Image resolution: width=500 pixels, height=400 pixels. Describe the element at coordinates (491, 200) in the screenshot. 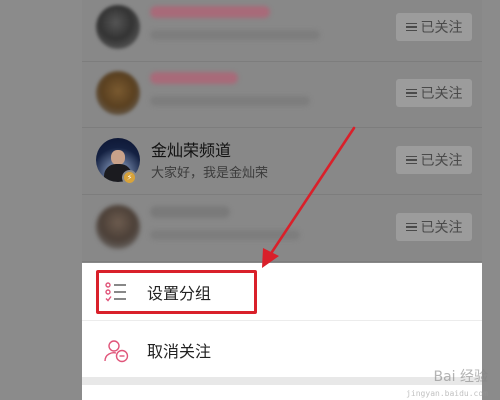

I see `dim-overlay-right` at that location.